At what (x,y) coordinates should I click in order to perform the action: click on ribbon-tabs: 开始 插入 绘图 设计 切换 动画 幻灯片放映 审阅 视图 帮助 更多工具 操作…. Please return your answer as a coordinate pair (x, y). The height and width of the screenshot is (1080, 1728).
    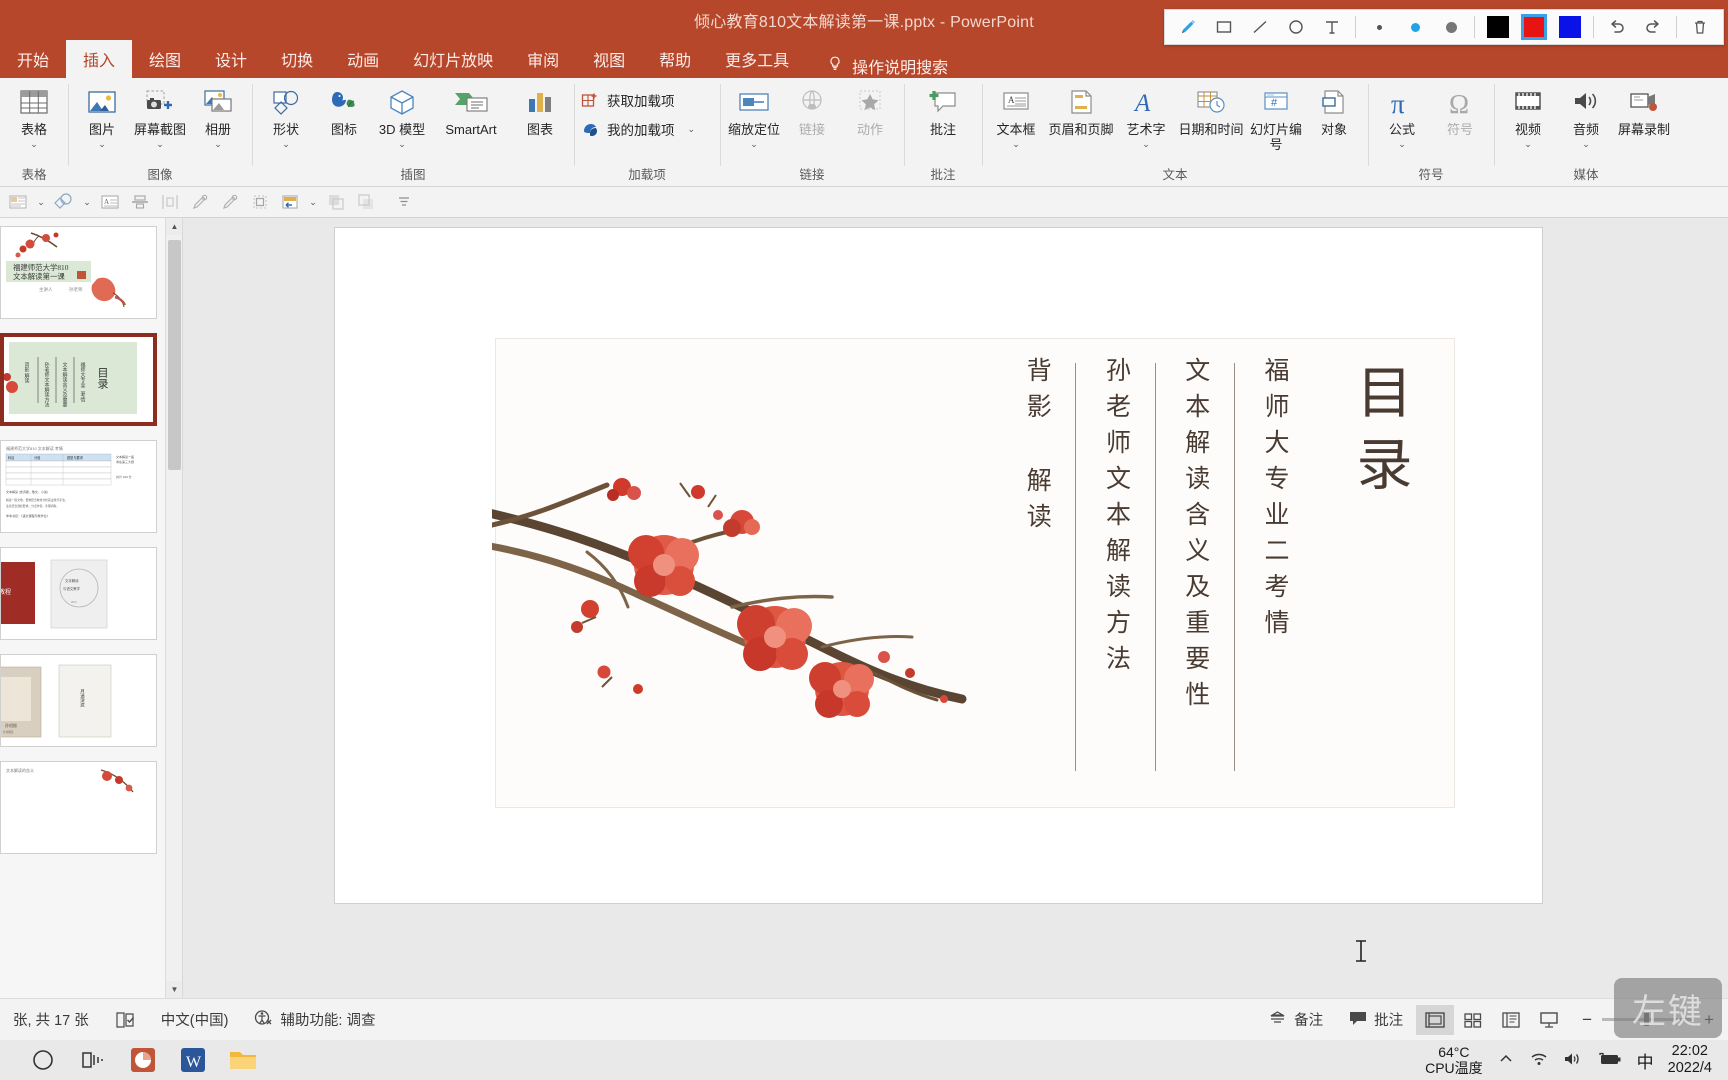
    Looking at the image, I should click on (864, 59).